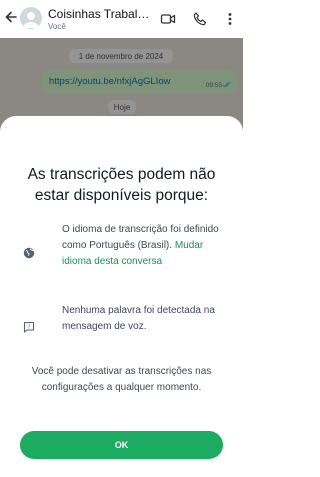 The image size is (320, 477). I want to click on chat-header: Coisinhas Trabalh... Você, so click(121, 19).